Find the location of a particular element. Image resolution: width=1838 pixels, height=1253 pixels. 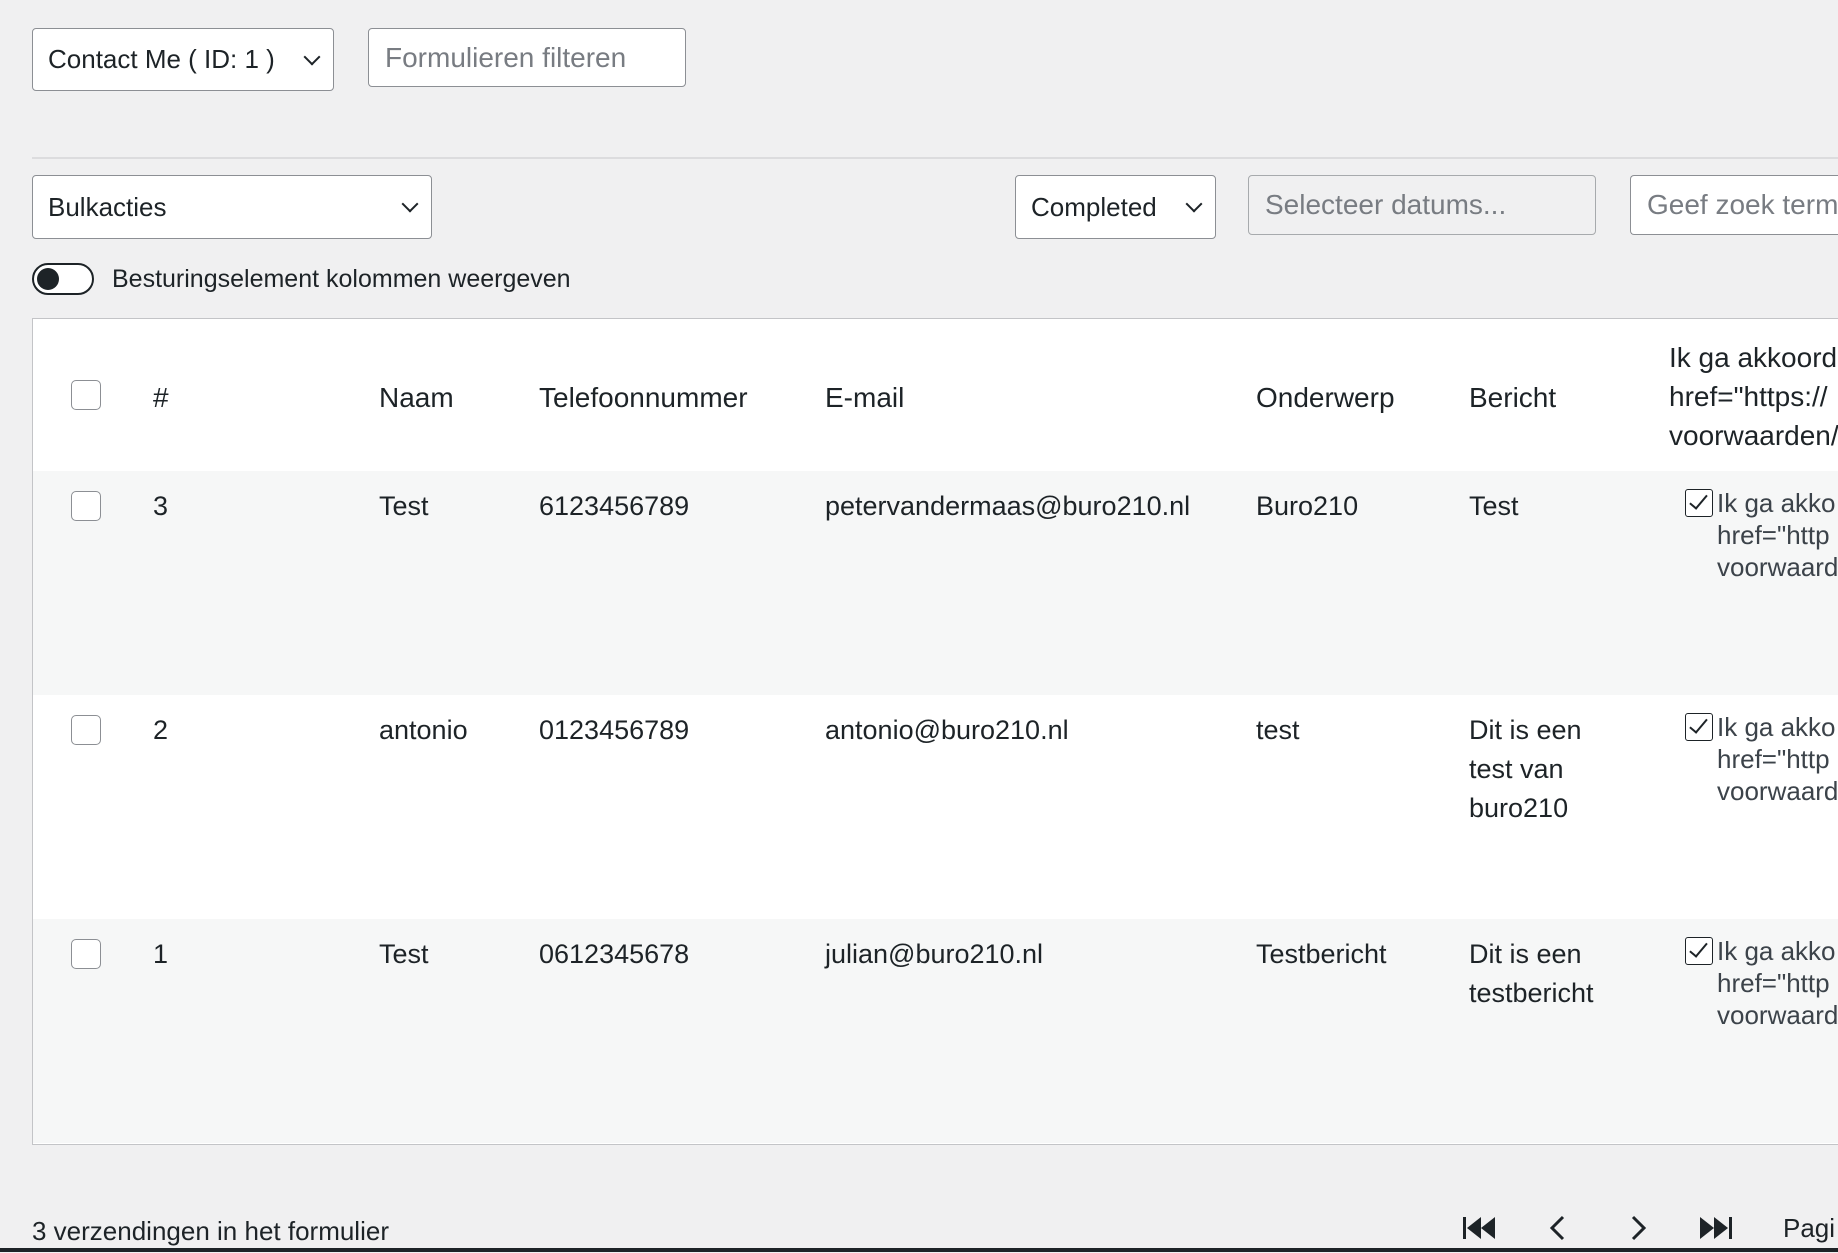

divider is located at coordinates (935, 158).